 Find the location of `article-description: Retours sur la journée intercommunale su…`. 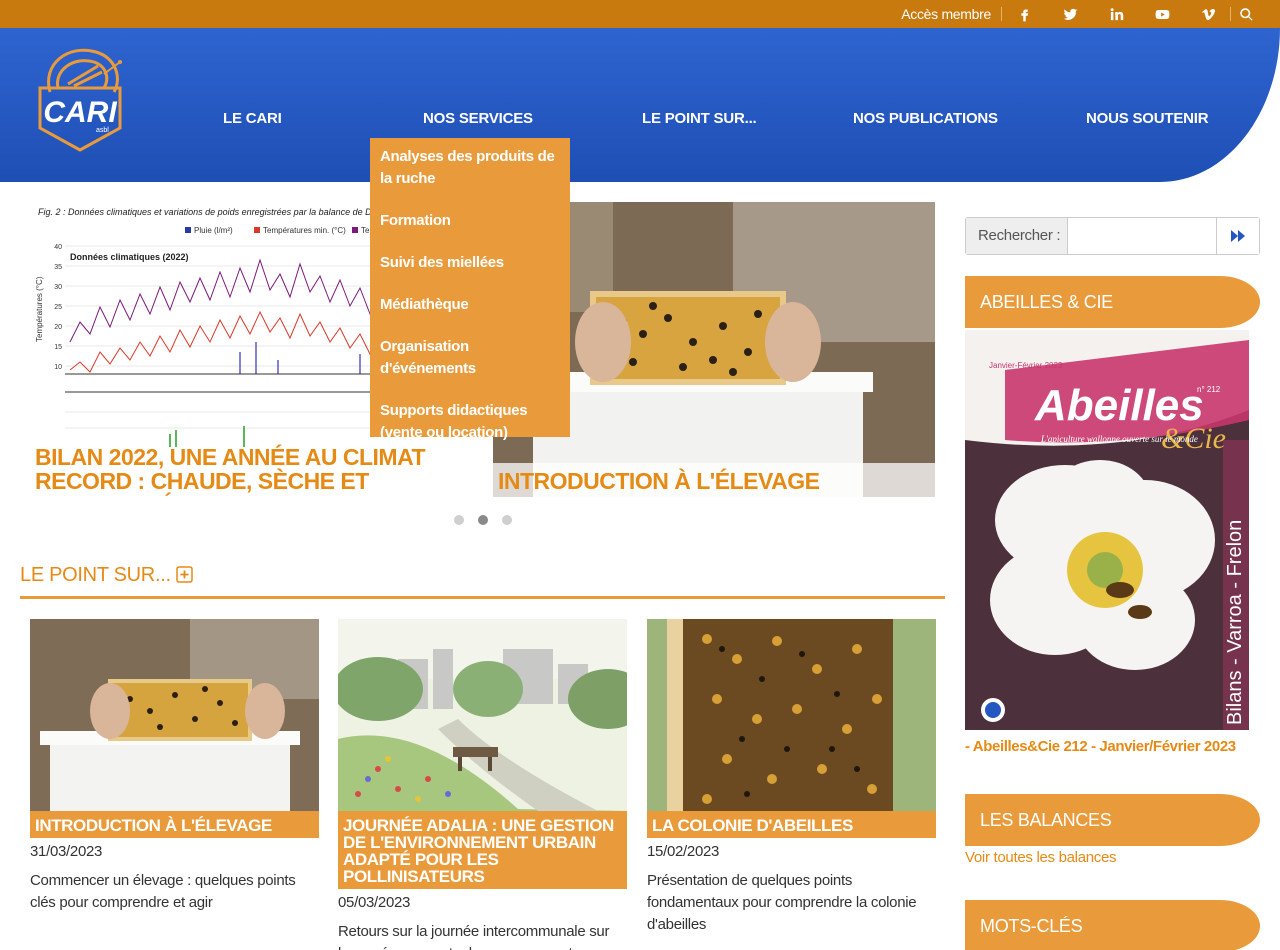

article-description: Retours sur la journée intercommunale su… is located at coordinates (474, 936).